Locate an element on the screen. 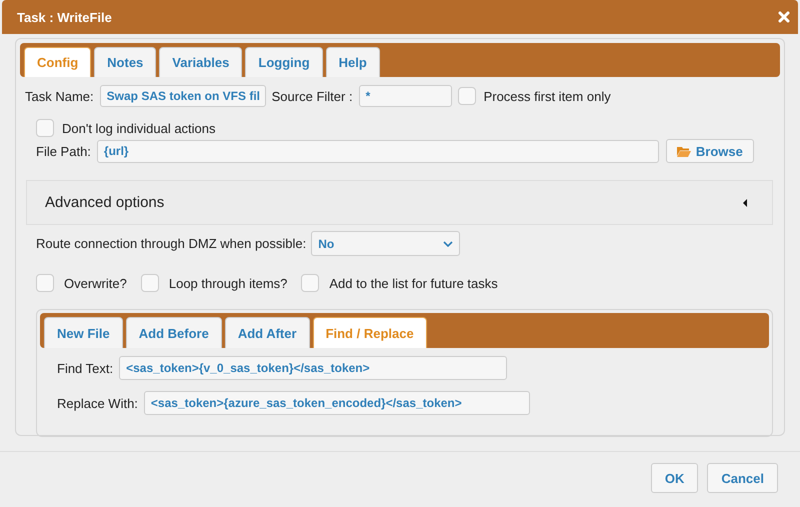 The width and height of the screenshot is (800, 507). checkbox-label: Add to the list for future tasks is located at coordinates (413, 283).